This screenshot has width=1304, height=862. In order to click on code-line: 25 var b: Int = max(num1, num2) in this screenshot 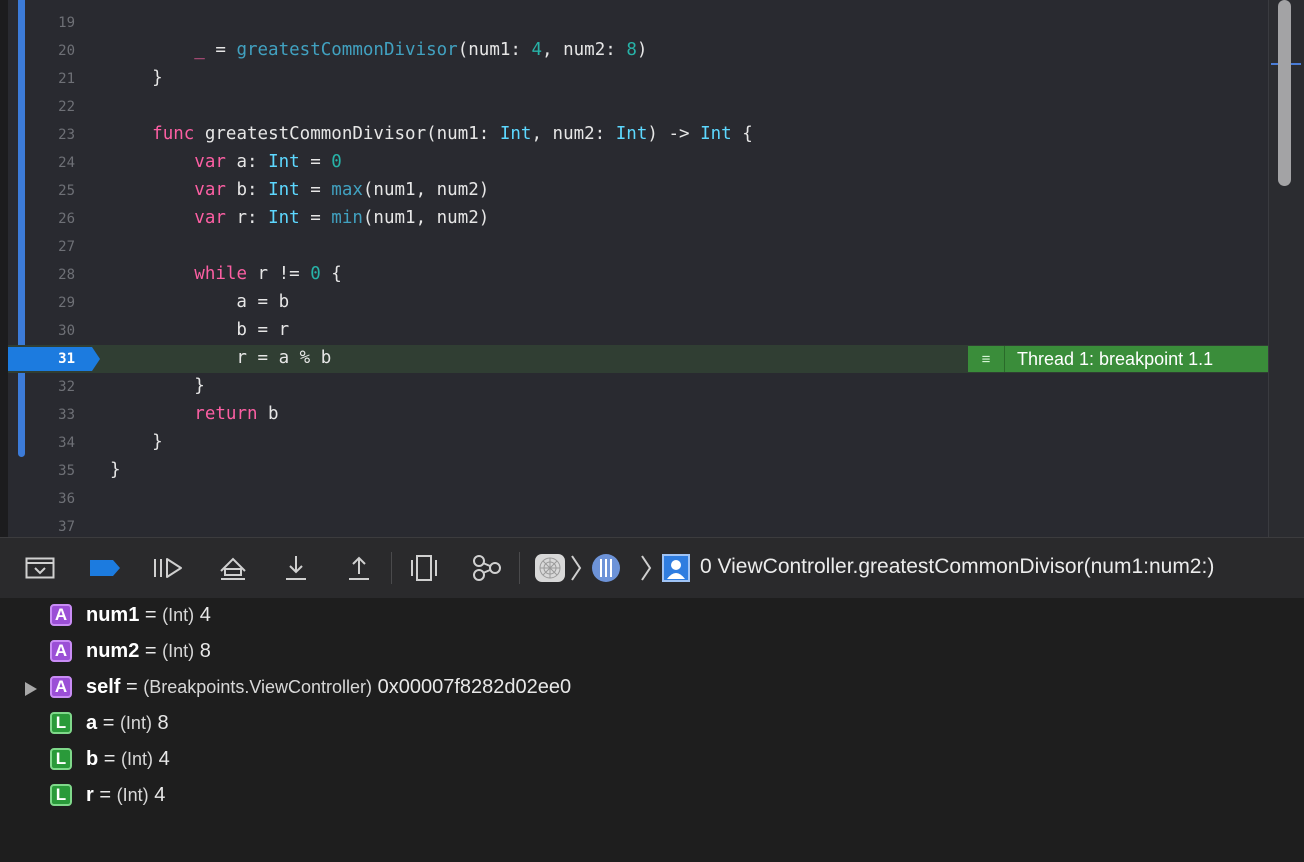, I will do `click(638, 191)`.